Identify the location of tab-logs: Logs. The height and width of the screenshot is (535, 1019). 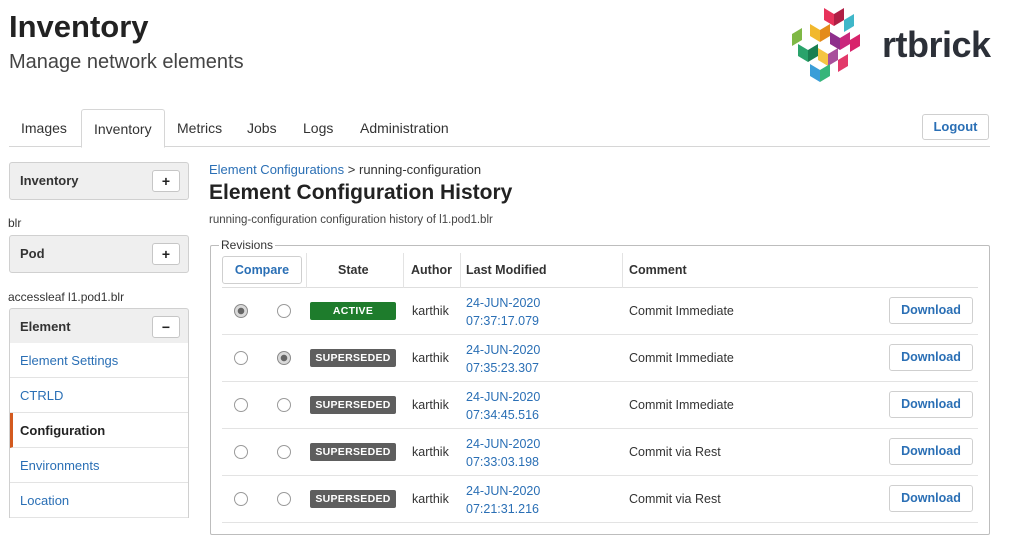
(318, 128).